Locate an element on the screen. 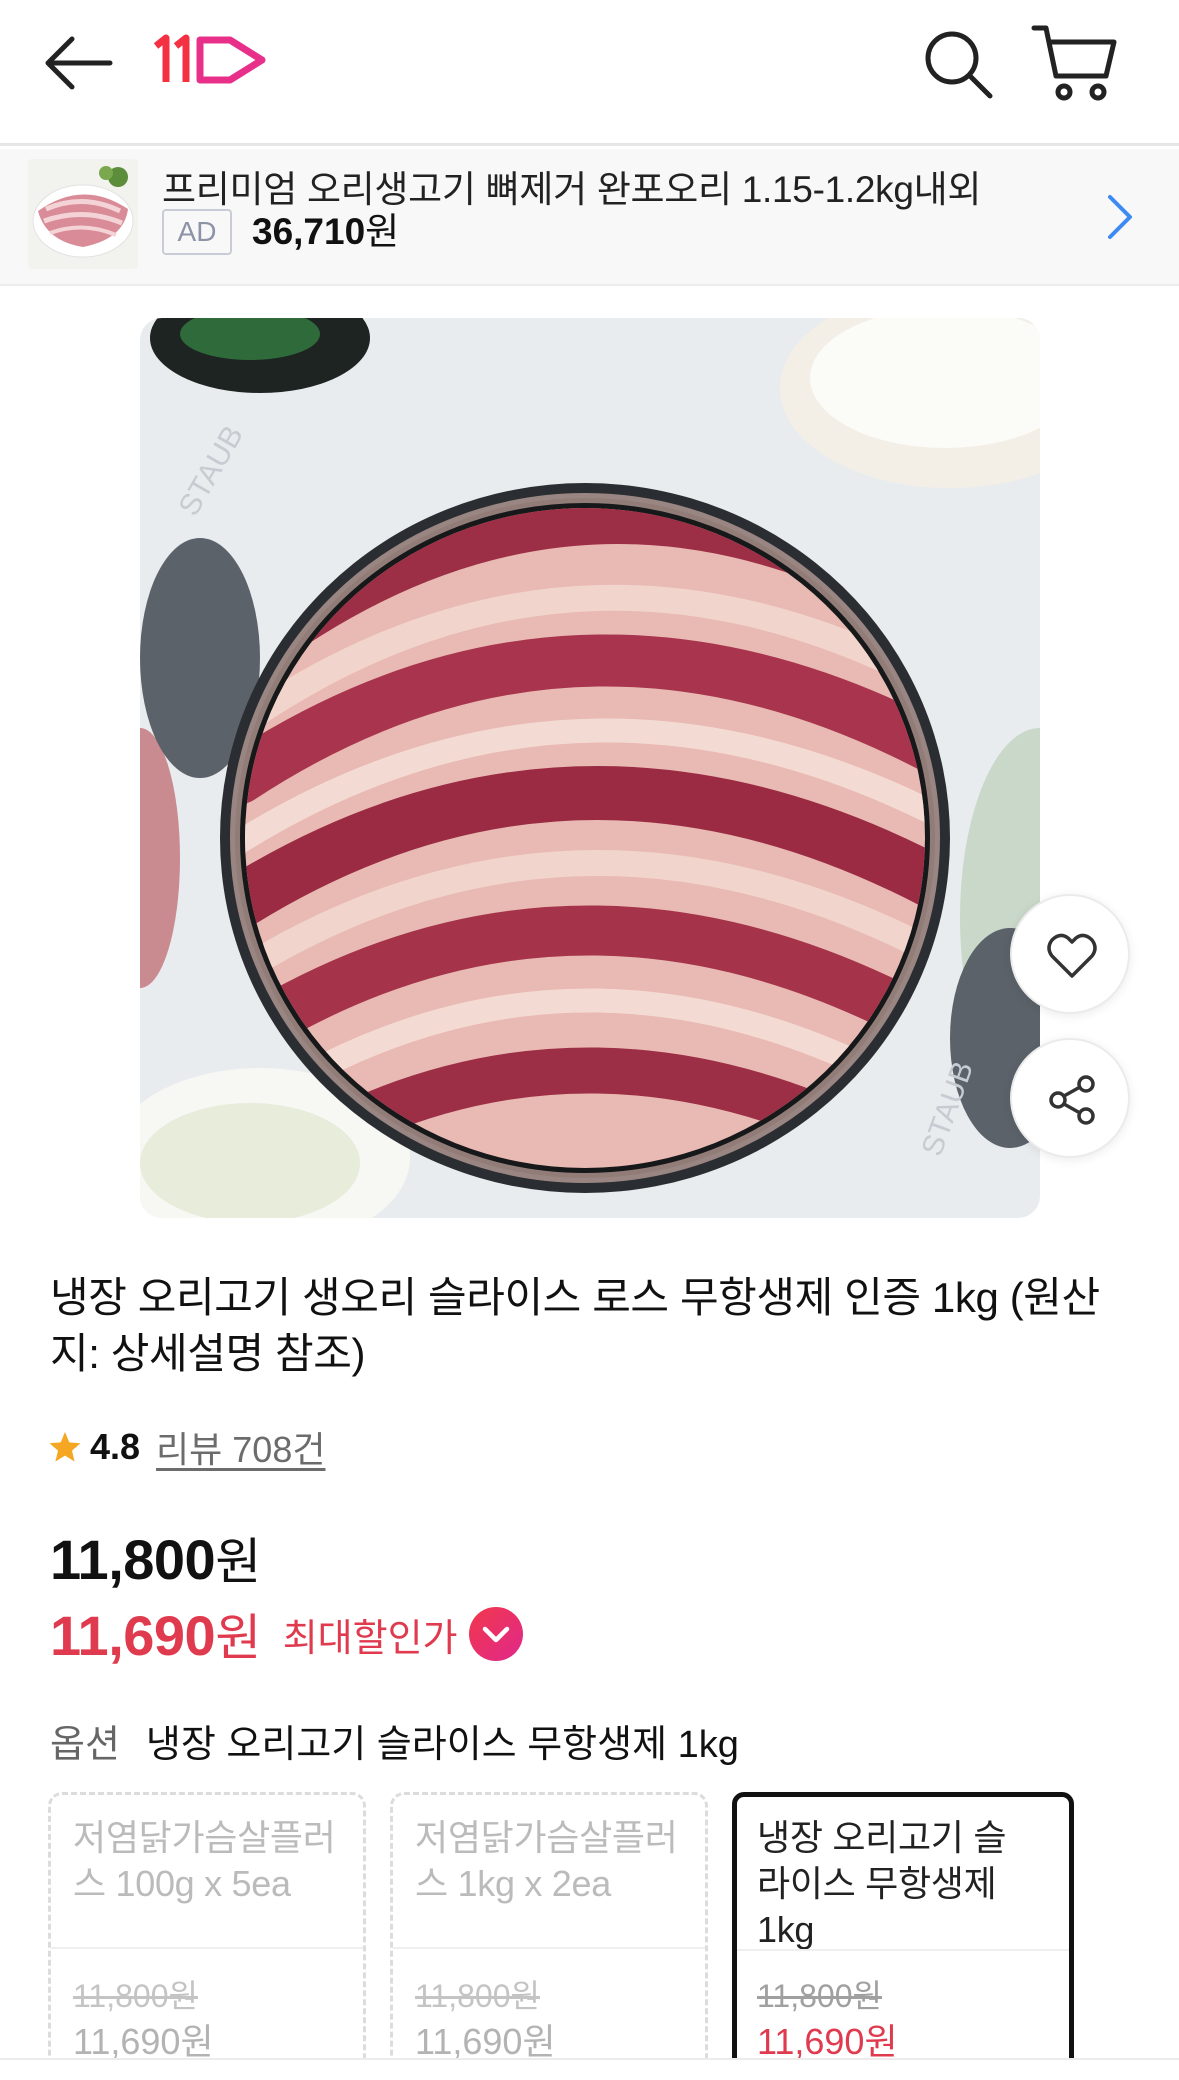 The width and height of the screenshot is (1179, 2080). share-button is located at coordinates (1070, 1098).